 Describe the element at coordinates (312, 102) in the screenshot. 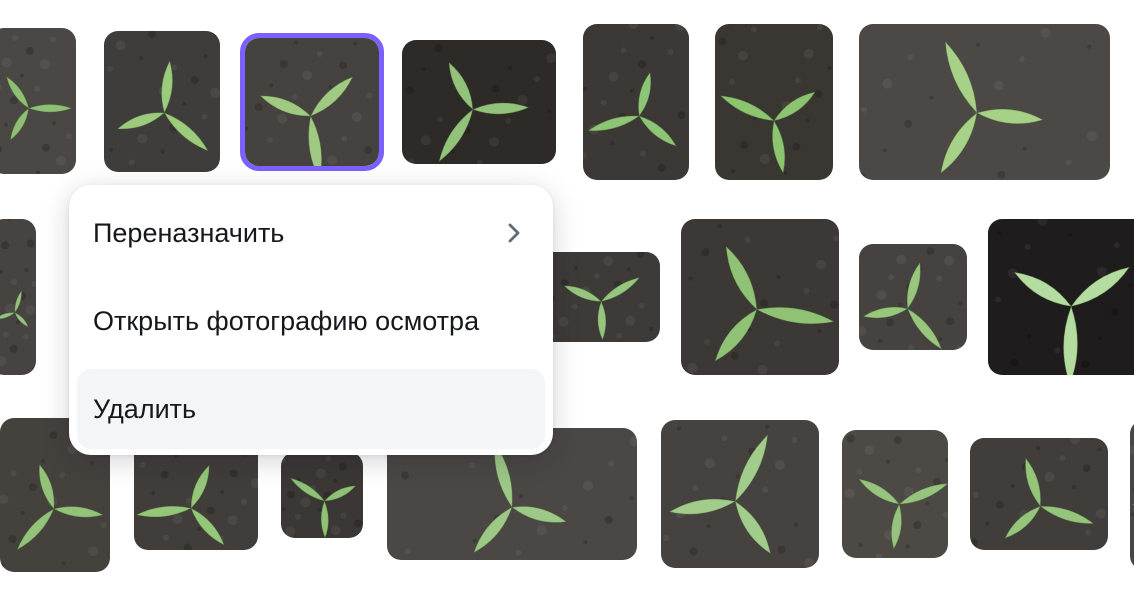

I see `seedling-photo-selected` at that location.